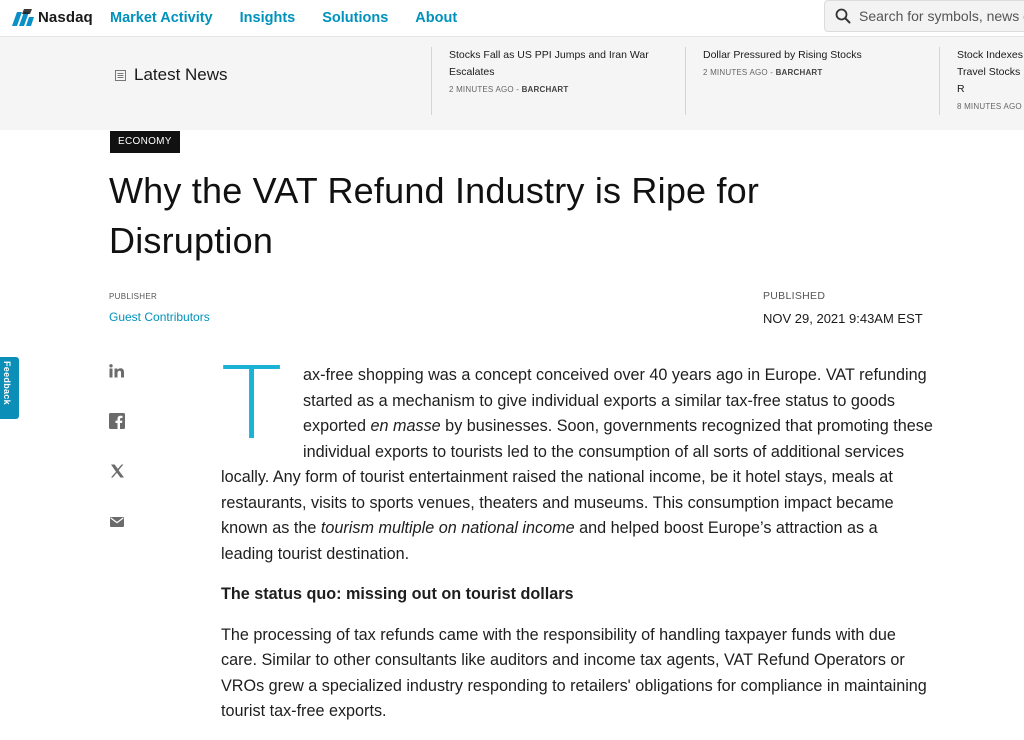 The height and width of the screenshot is (740, 1024). Describe the element at coordinates (355, 18) in the screenshot. I see `nav-solutions: Solutions` at that location.